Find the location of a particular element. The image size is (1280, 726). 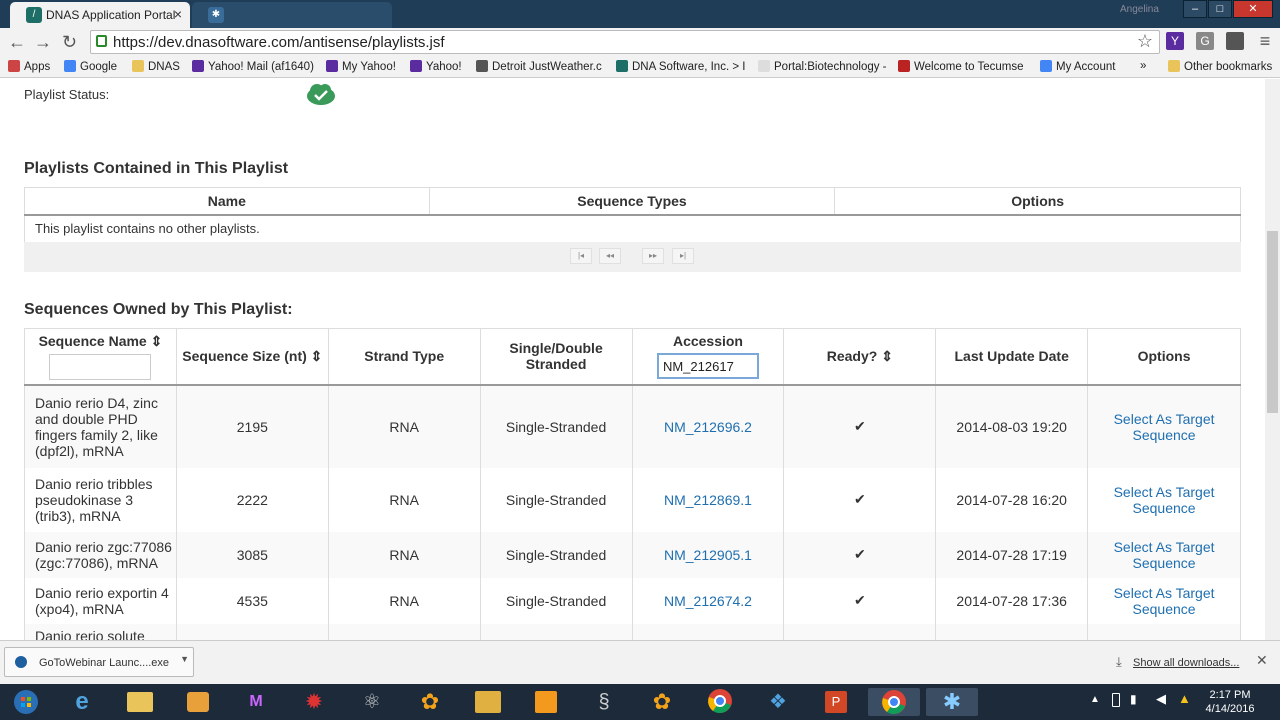

yahoo-extension-icon: Y is located at coordinates (1175, 41).